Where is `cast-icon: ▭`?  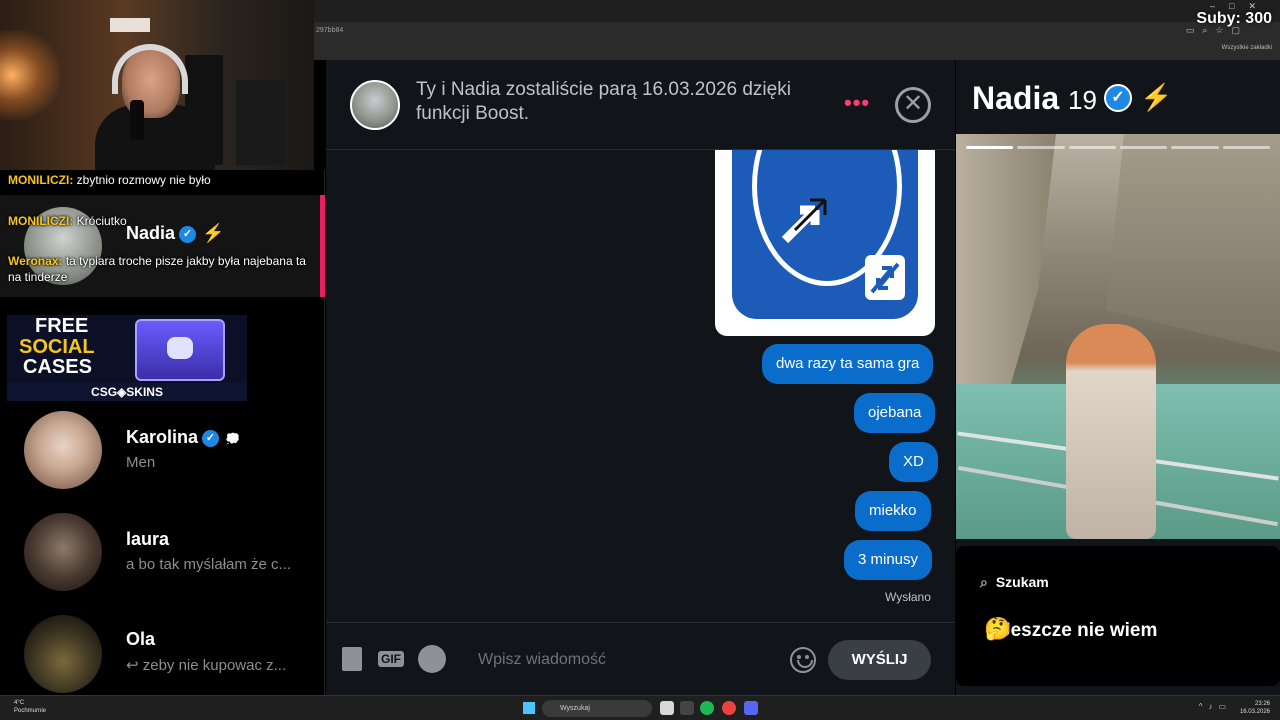 cast-icon: ▭ is located at coordinates (1190, 30).